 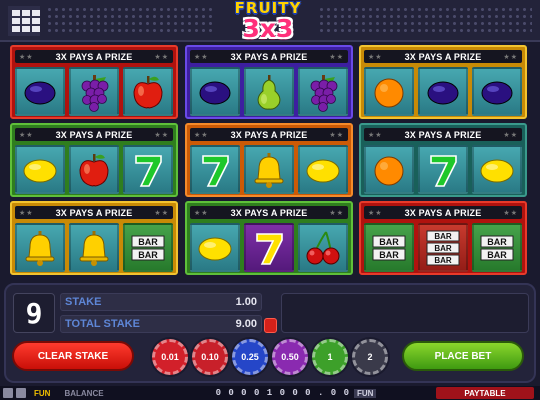 What do you see at coordinates (282, 393) in the screenshot?
I see `balance-value: 0 0 0 0 1 0 0 0 . 0 0` at bounding box center [282, 393].